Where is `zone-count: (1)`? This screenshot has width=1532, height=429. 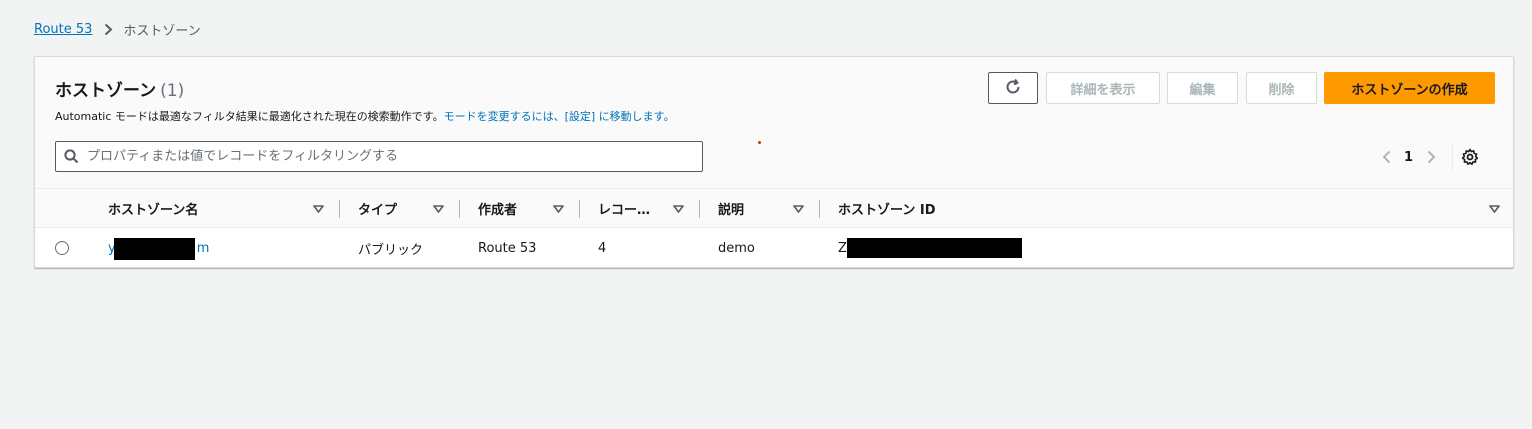
zone-count: (1) is located at coordinates (172, 91).